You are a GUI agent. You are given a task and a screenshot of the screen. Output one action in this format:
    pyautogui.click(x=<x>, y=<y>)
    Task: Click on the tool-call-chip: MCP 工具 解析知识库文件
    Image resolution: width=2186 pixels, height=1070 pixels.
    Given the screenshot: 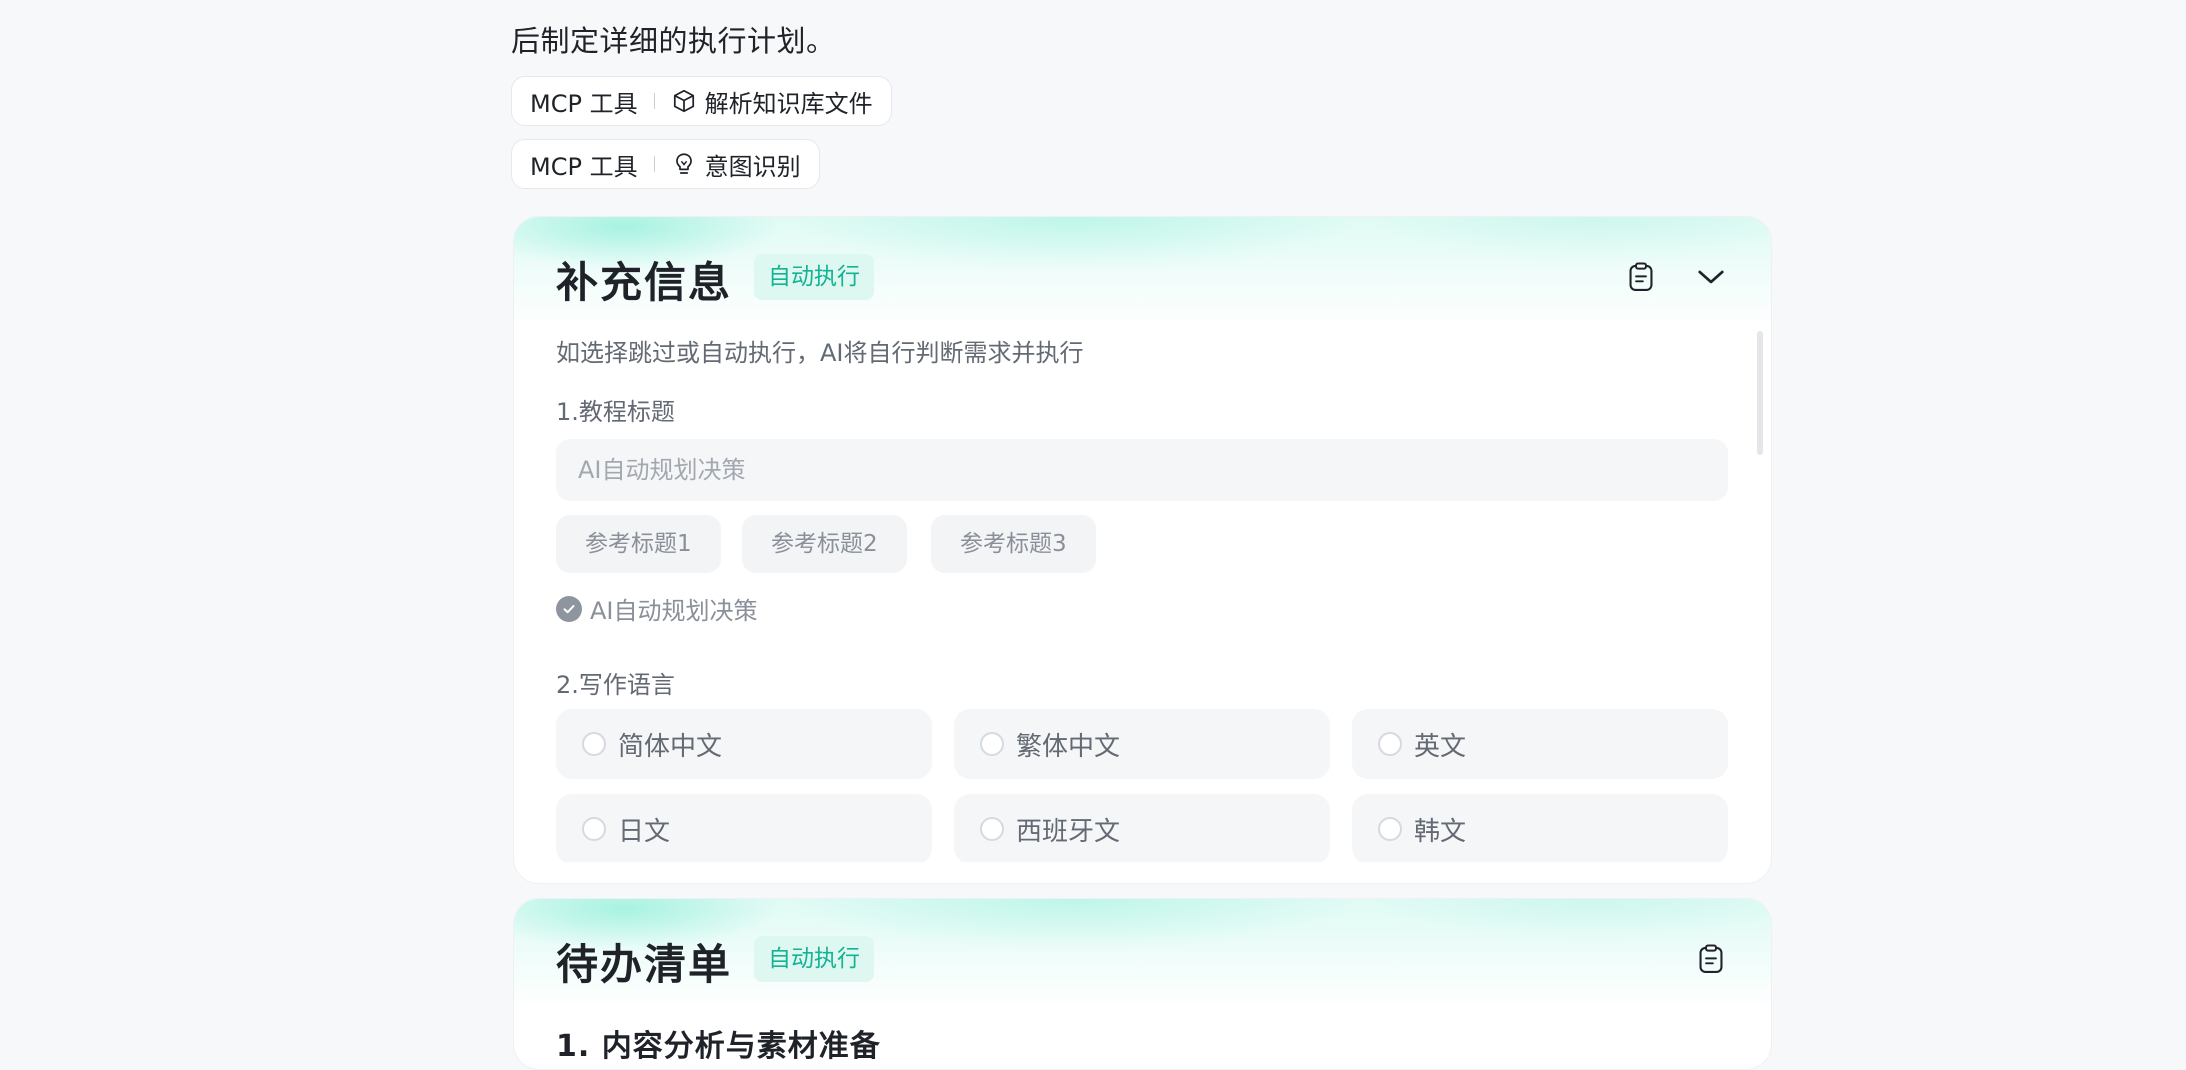 What is the action you would take?
    pyautogui.click(x=701, y=101)
    